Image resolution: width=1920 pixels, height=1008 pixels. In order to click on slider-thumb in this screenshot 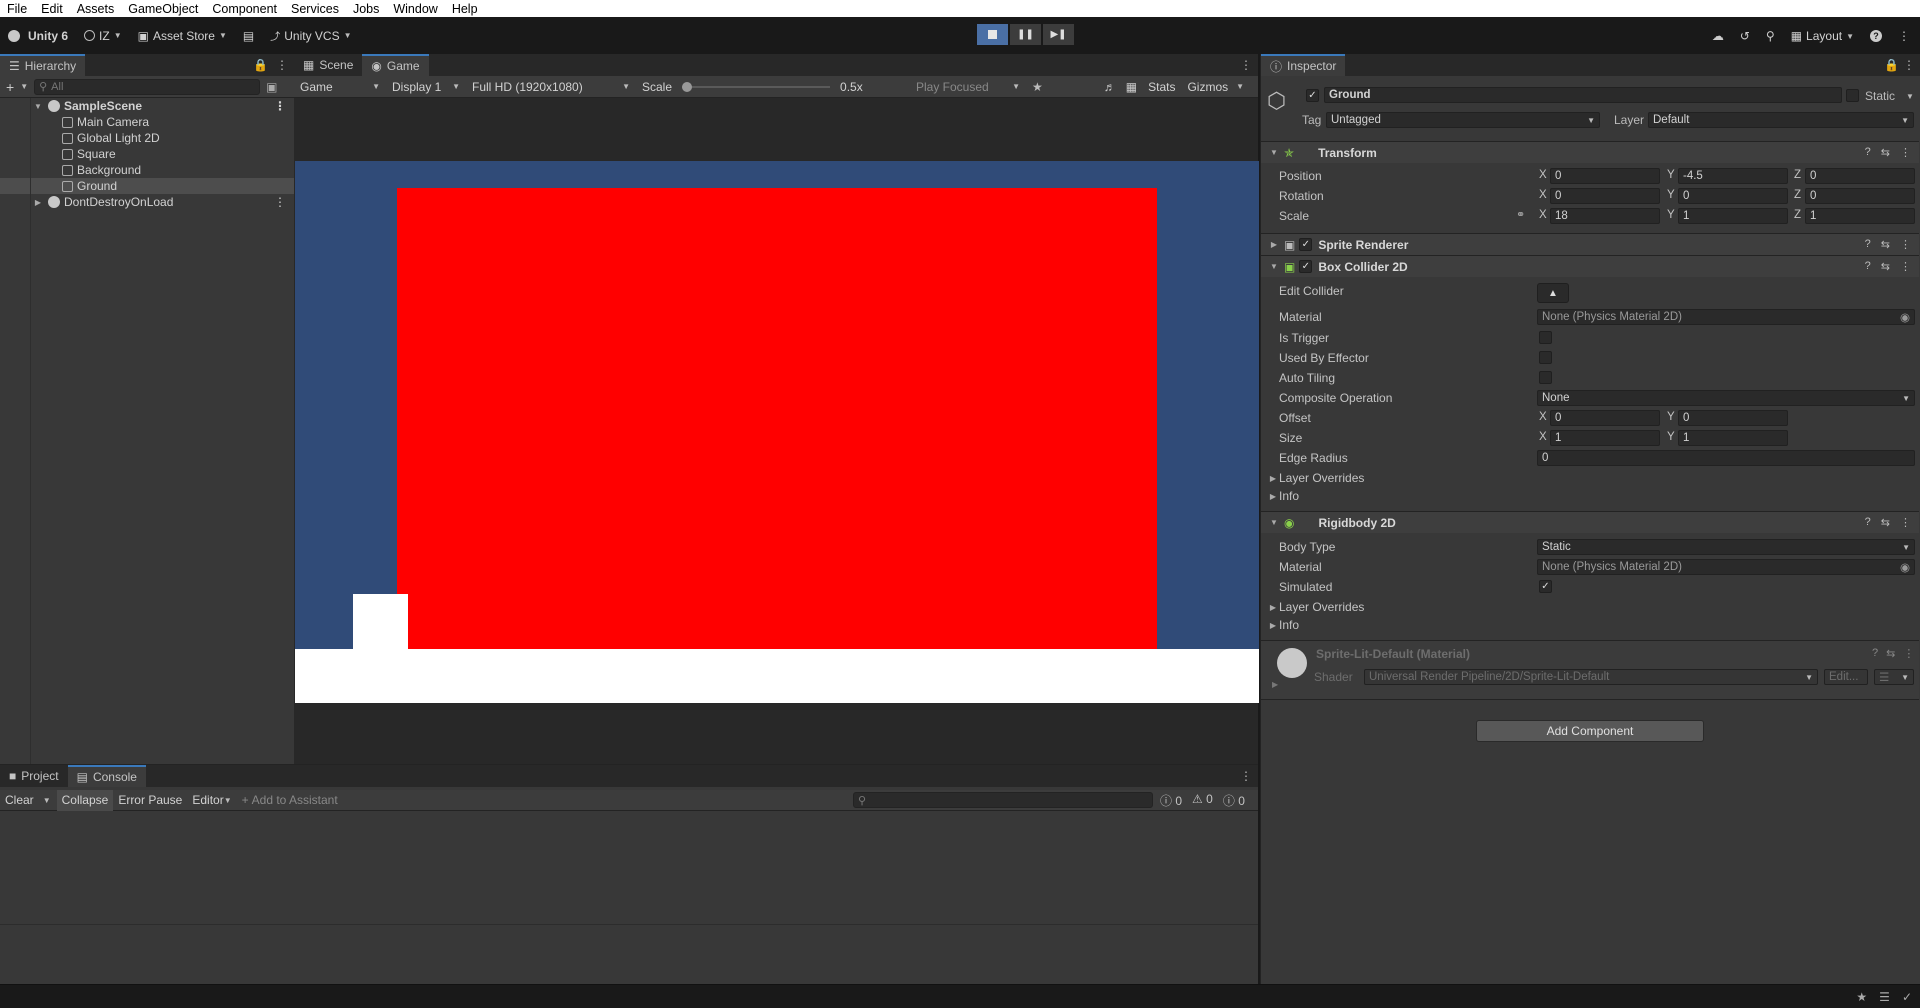, I will do `click(687, 86)`.